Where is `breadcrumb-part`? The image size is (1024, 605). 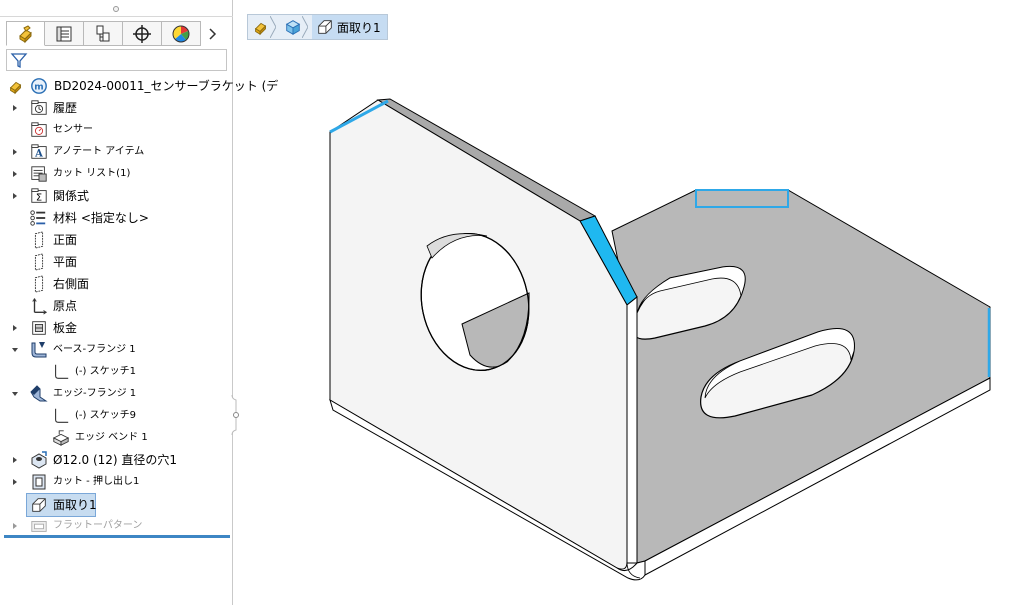 breadcrumb-part is located at coordinates (264, 27).